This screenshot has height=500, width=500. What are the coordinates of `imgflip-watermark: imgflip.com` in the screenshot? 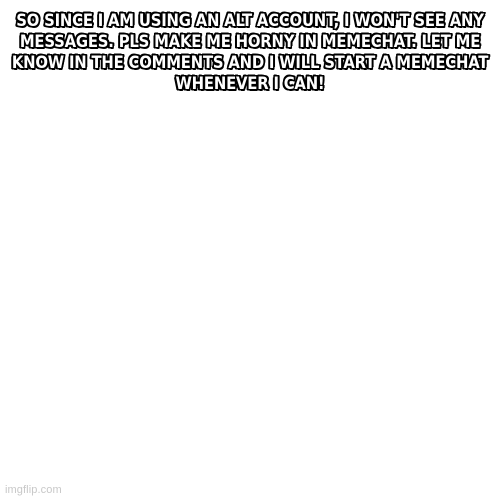 It's located at (33, 490).